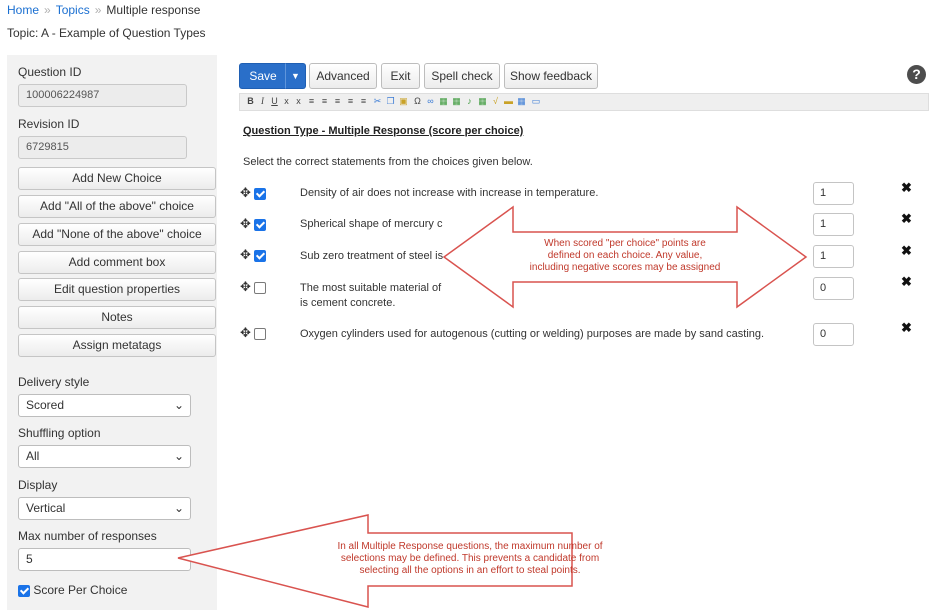  Describe the element at coordinates (46, 508) in the screenshot. I see `display-value: Vertical` at that location.